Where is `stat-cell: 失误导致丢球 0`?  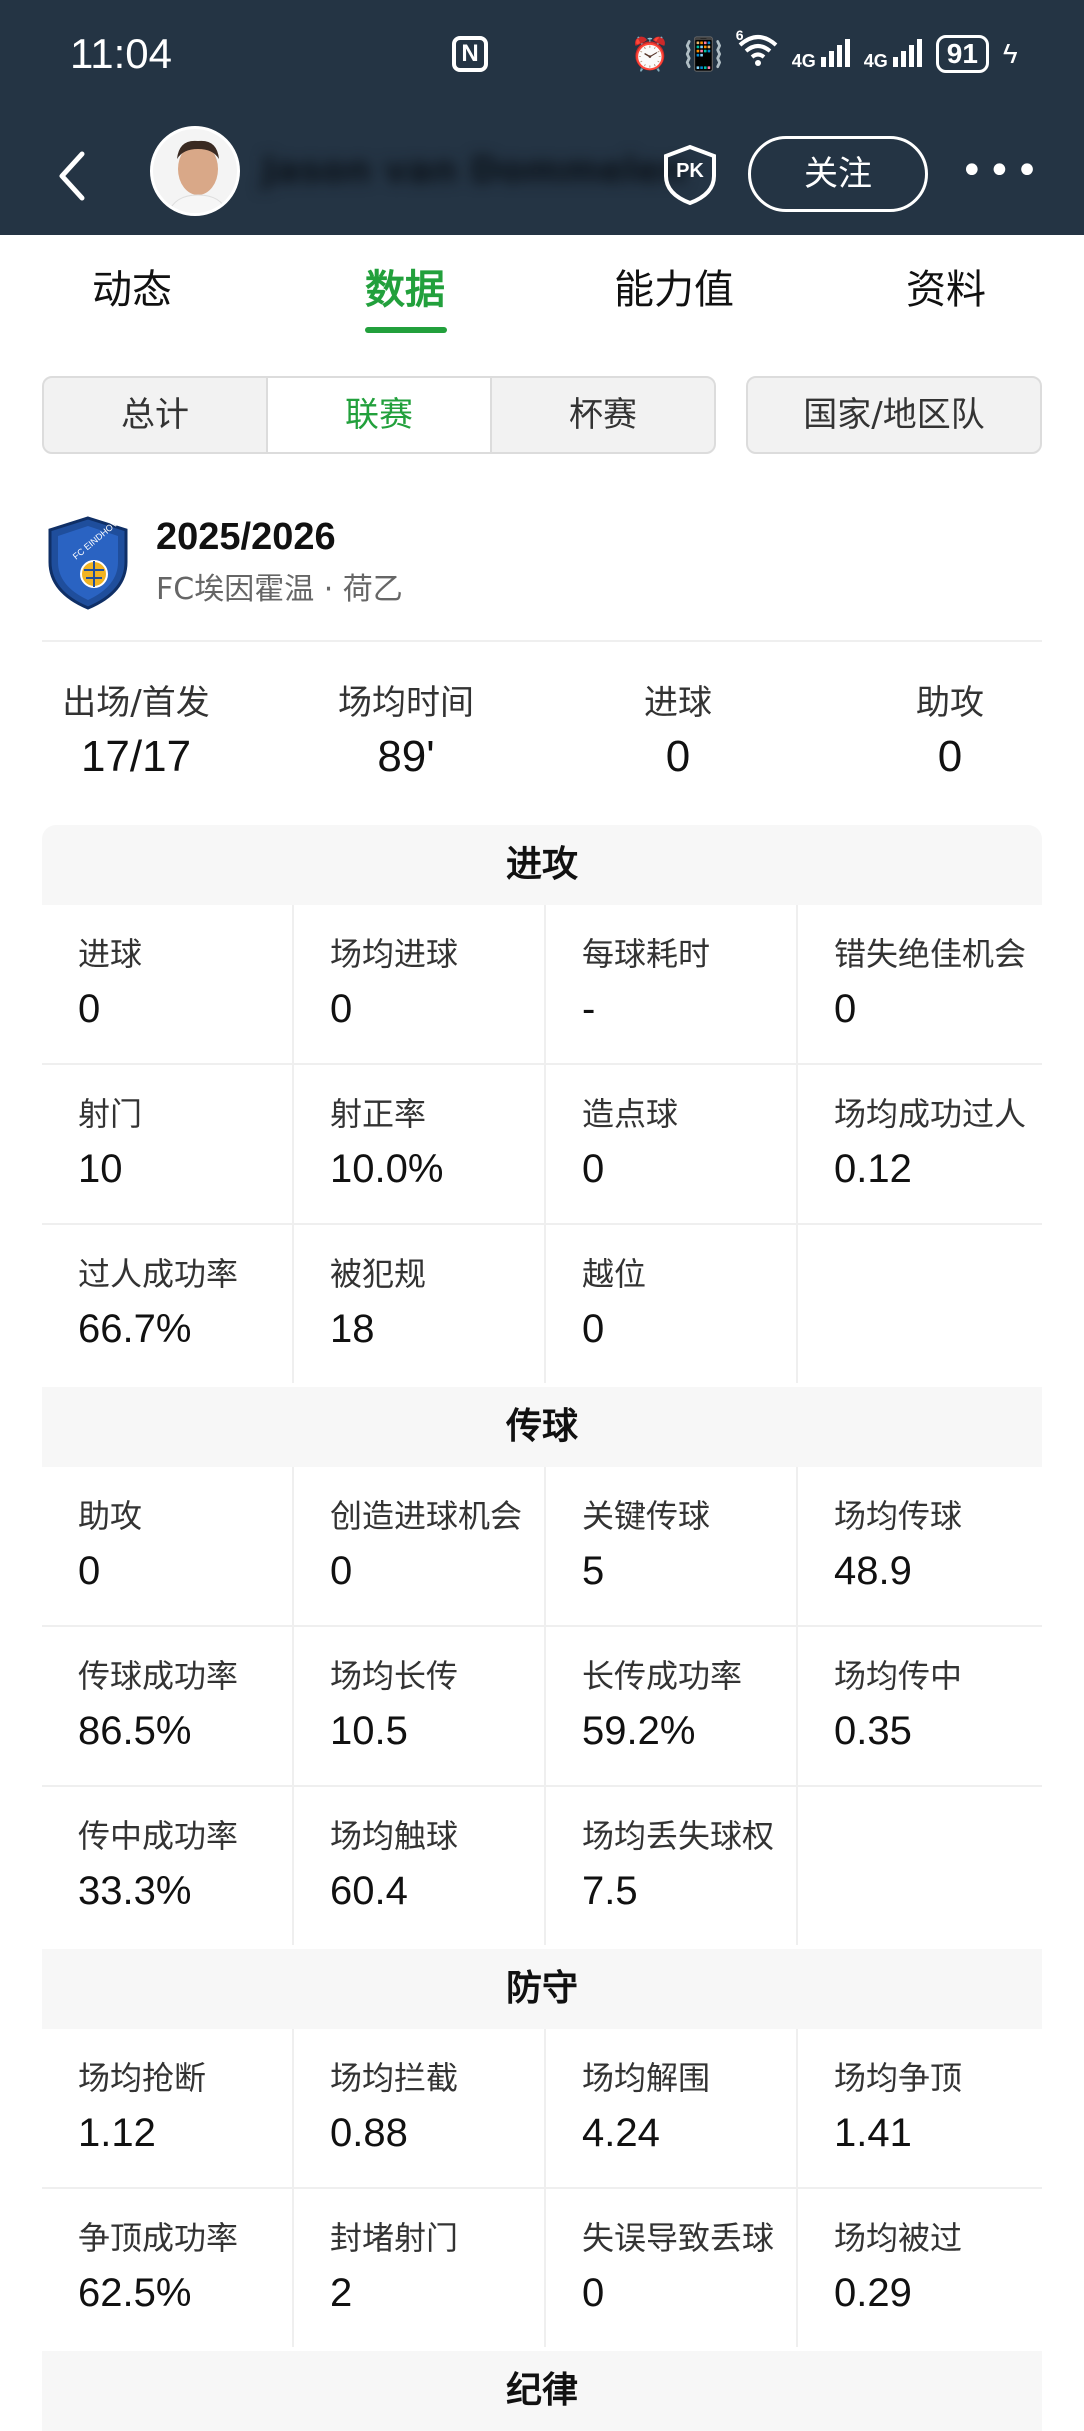
stat-cell: 失误导致丢球 0 is located at coordinates (671, 2268).